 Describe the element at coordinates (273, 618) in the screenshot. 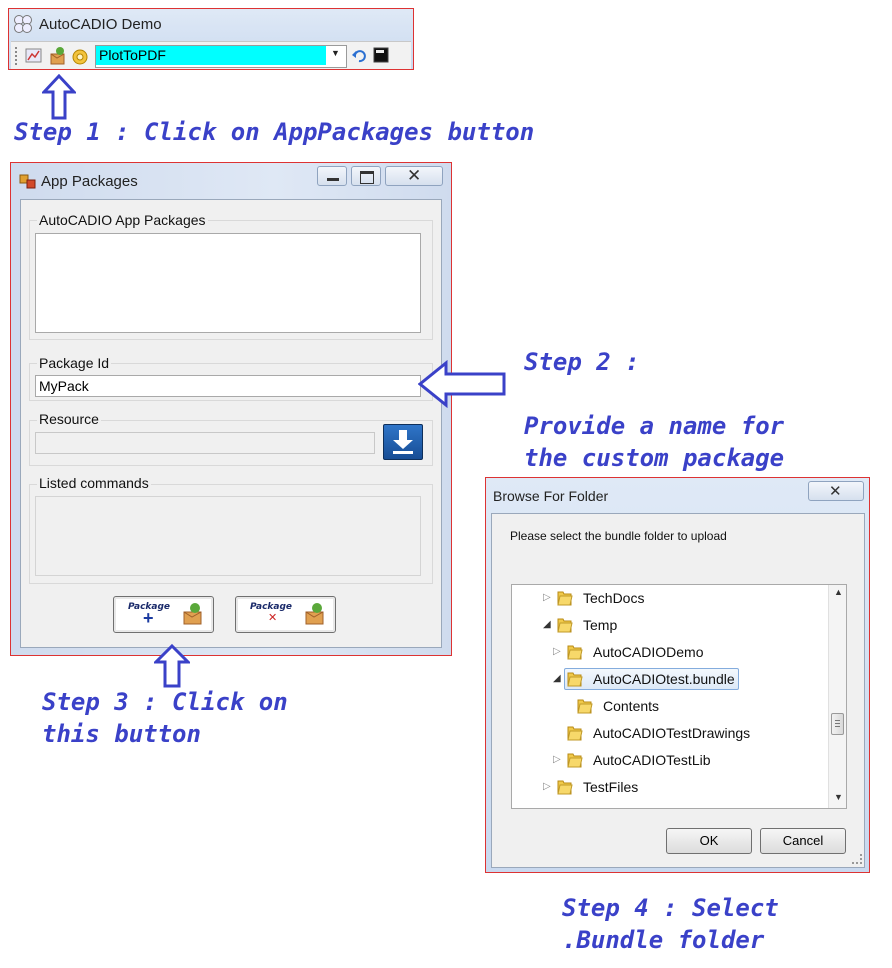

I see `remove-x-icon: ✕` at that location.